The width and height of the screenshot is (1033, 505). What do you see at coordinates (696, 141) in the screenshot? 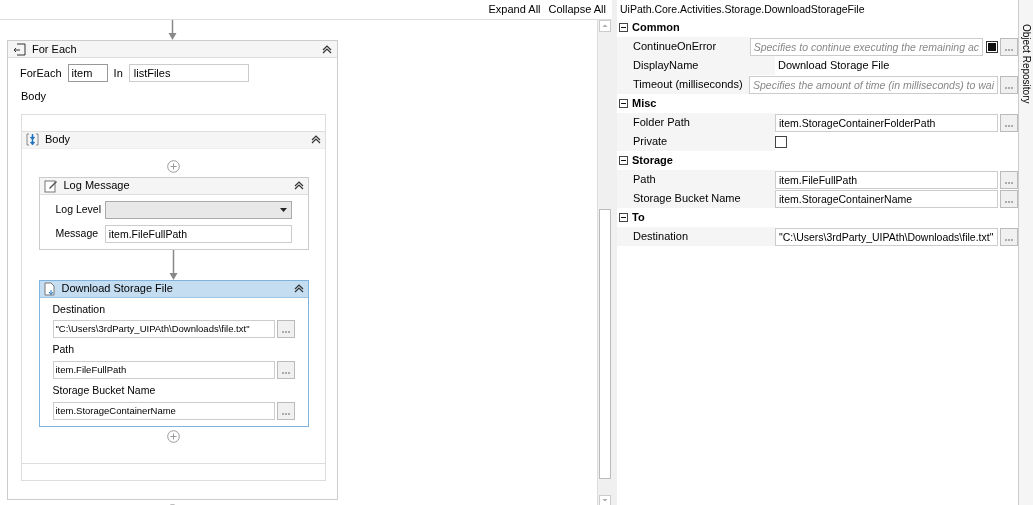
I see `property-label: Private` at bounding box center [696, 141].